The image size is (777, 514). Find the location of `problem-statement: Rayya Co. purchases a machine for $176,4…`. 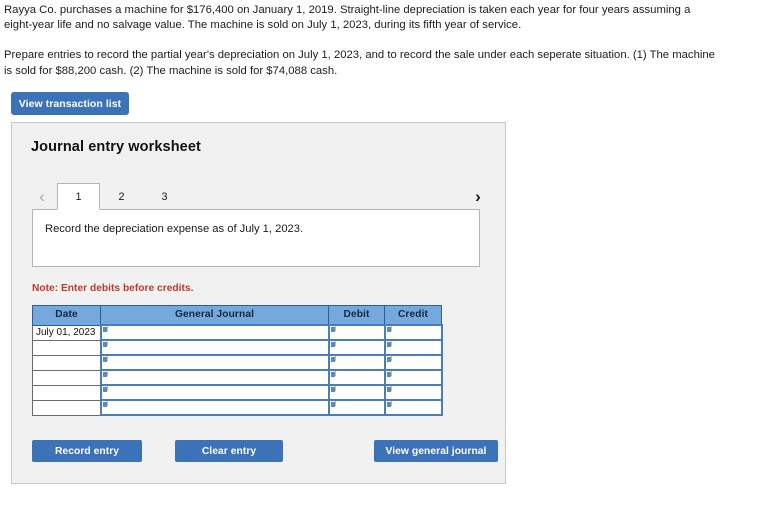

problem-statement: Rayya Co. purchases a machine for $176,4… is located at coordinates (361, 41).